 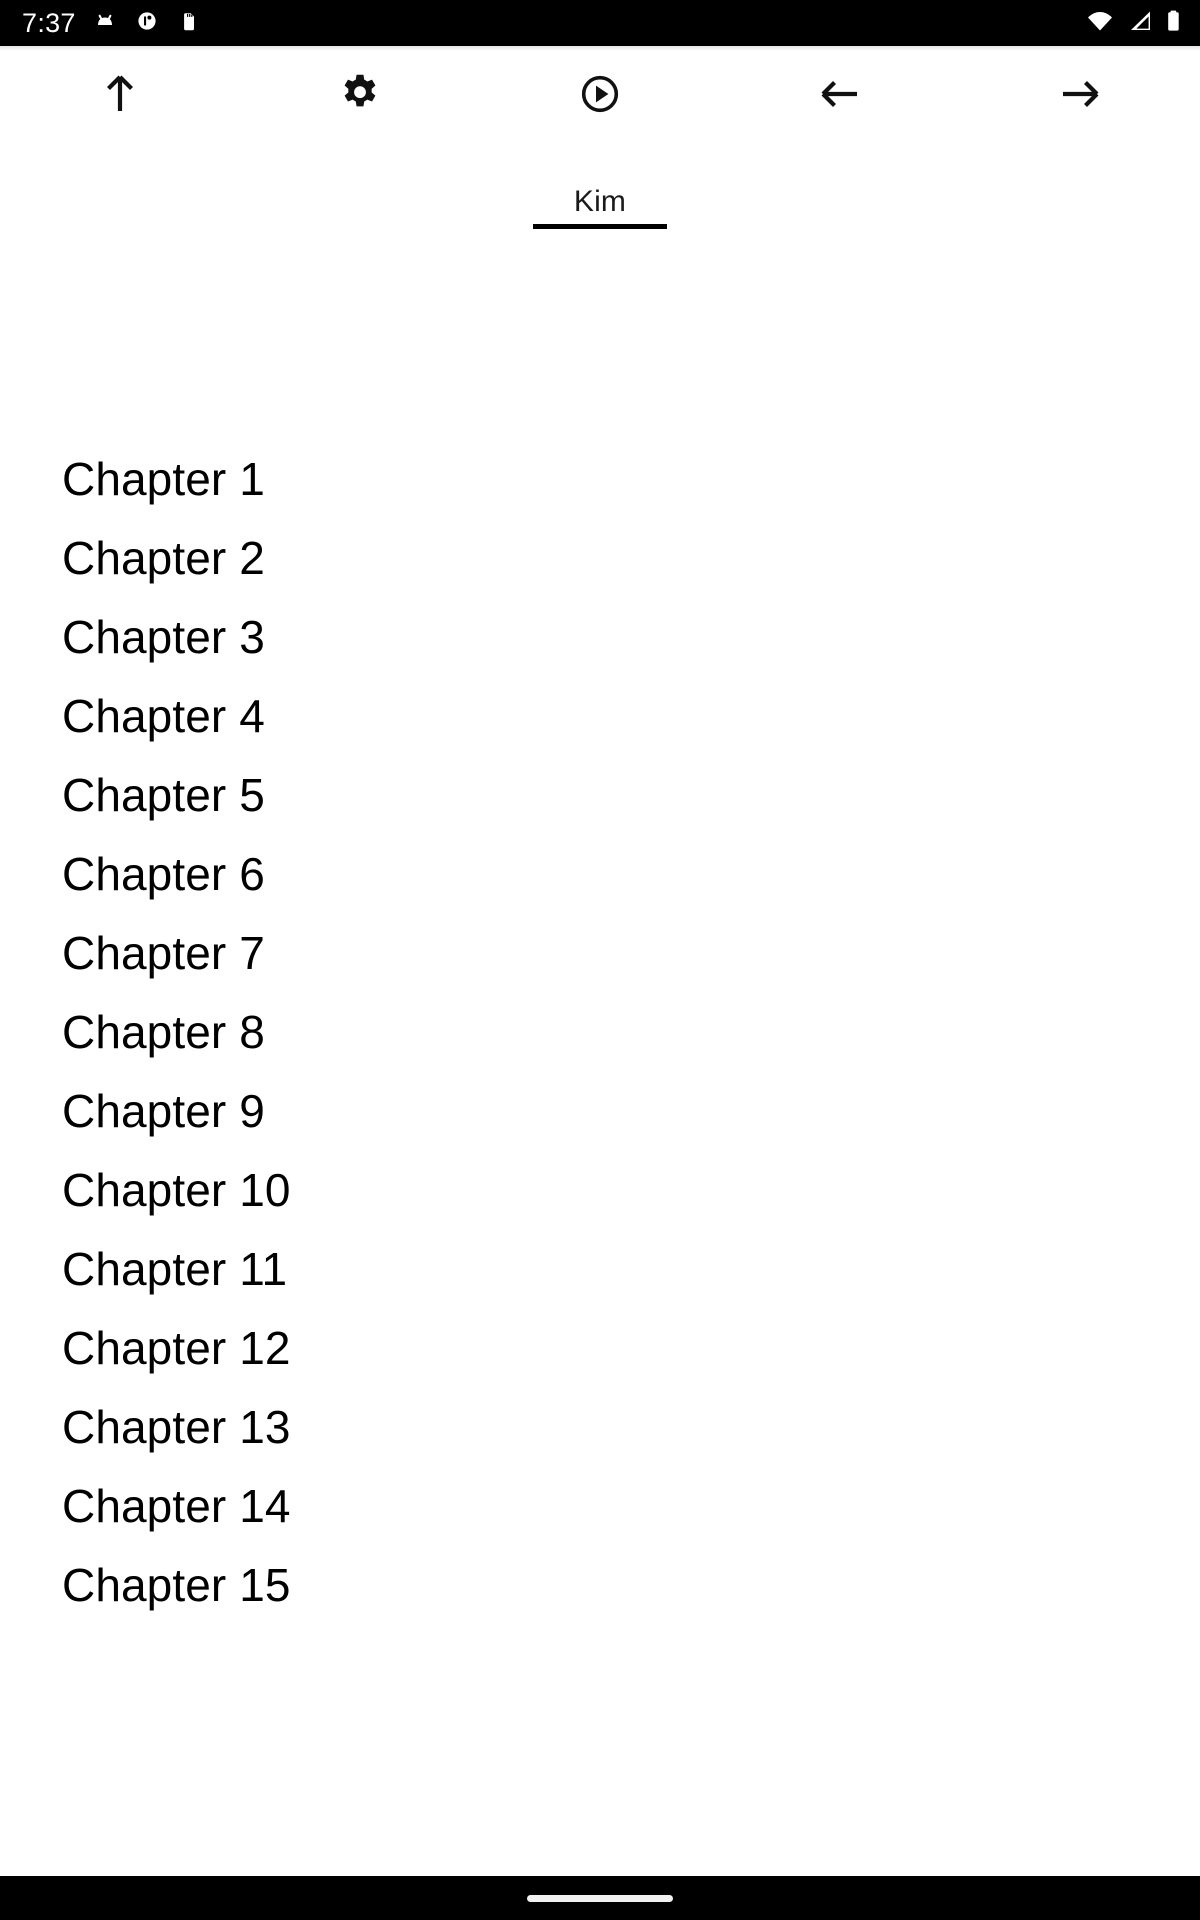 What do you see at coordinates (600, 1427) in the screenshot?
I see `list-item: Chapter 13` at bounding box center [600, 1427].